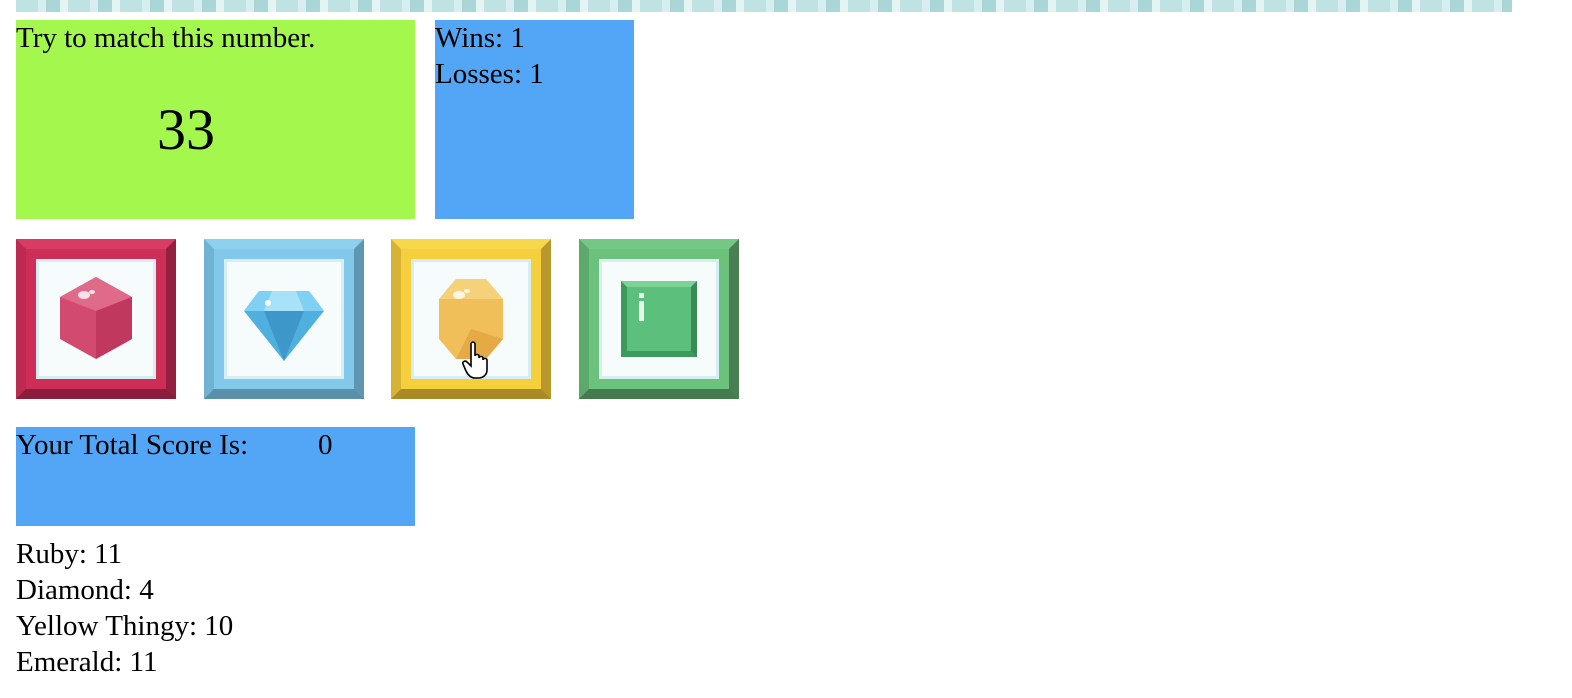 This screenshot has width=1572, height=698. Describe the element at coordinates (124, 662) in the screenshot. I see `emerald-value-row: Emerald: 11` at that location.